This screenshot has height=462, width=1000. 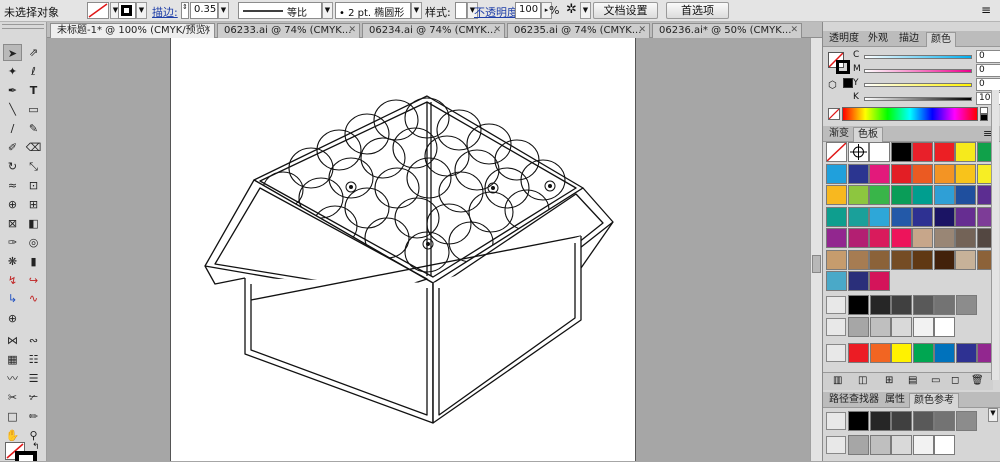 I want to click on graph-tool-icon: ▦, so click(x=12, y=359).